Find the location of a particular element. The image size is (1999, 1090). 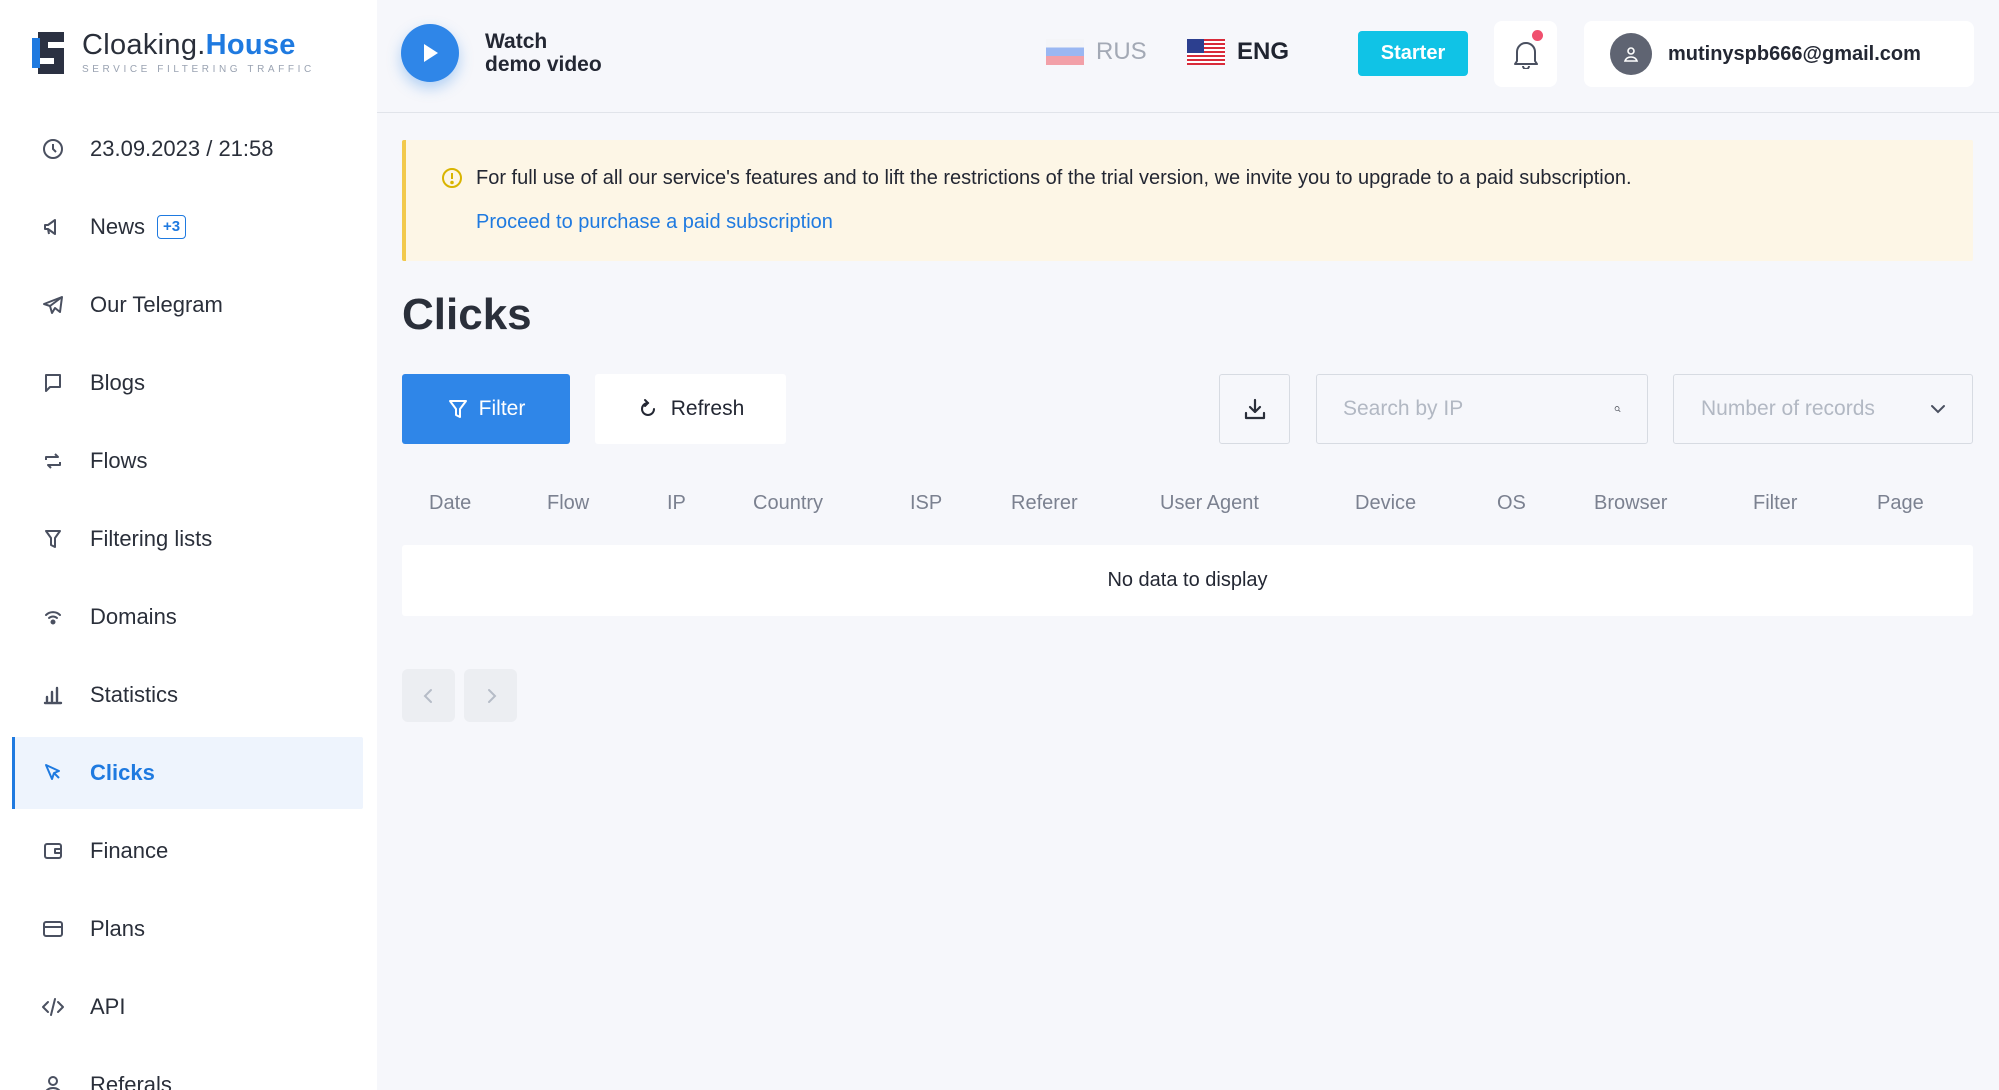

sidebar-item-label: News is located at coordinates (118, 226).